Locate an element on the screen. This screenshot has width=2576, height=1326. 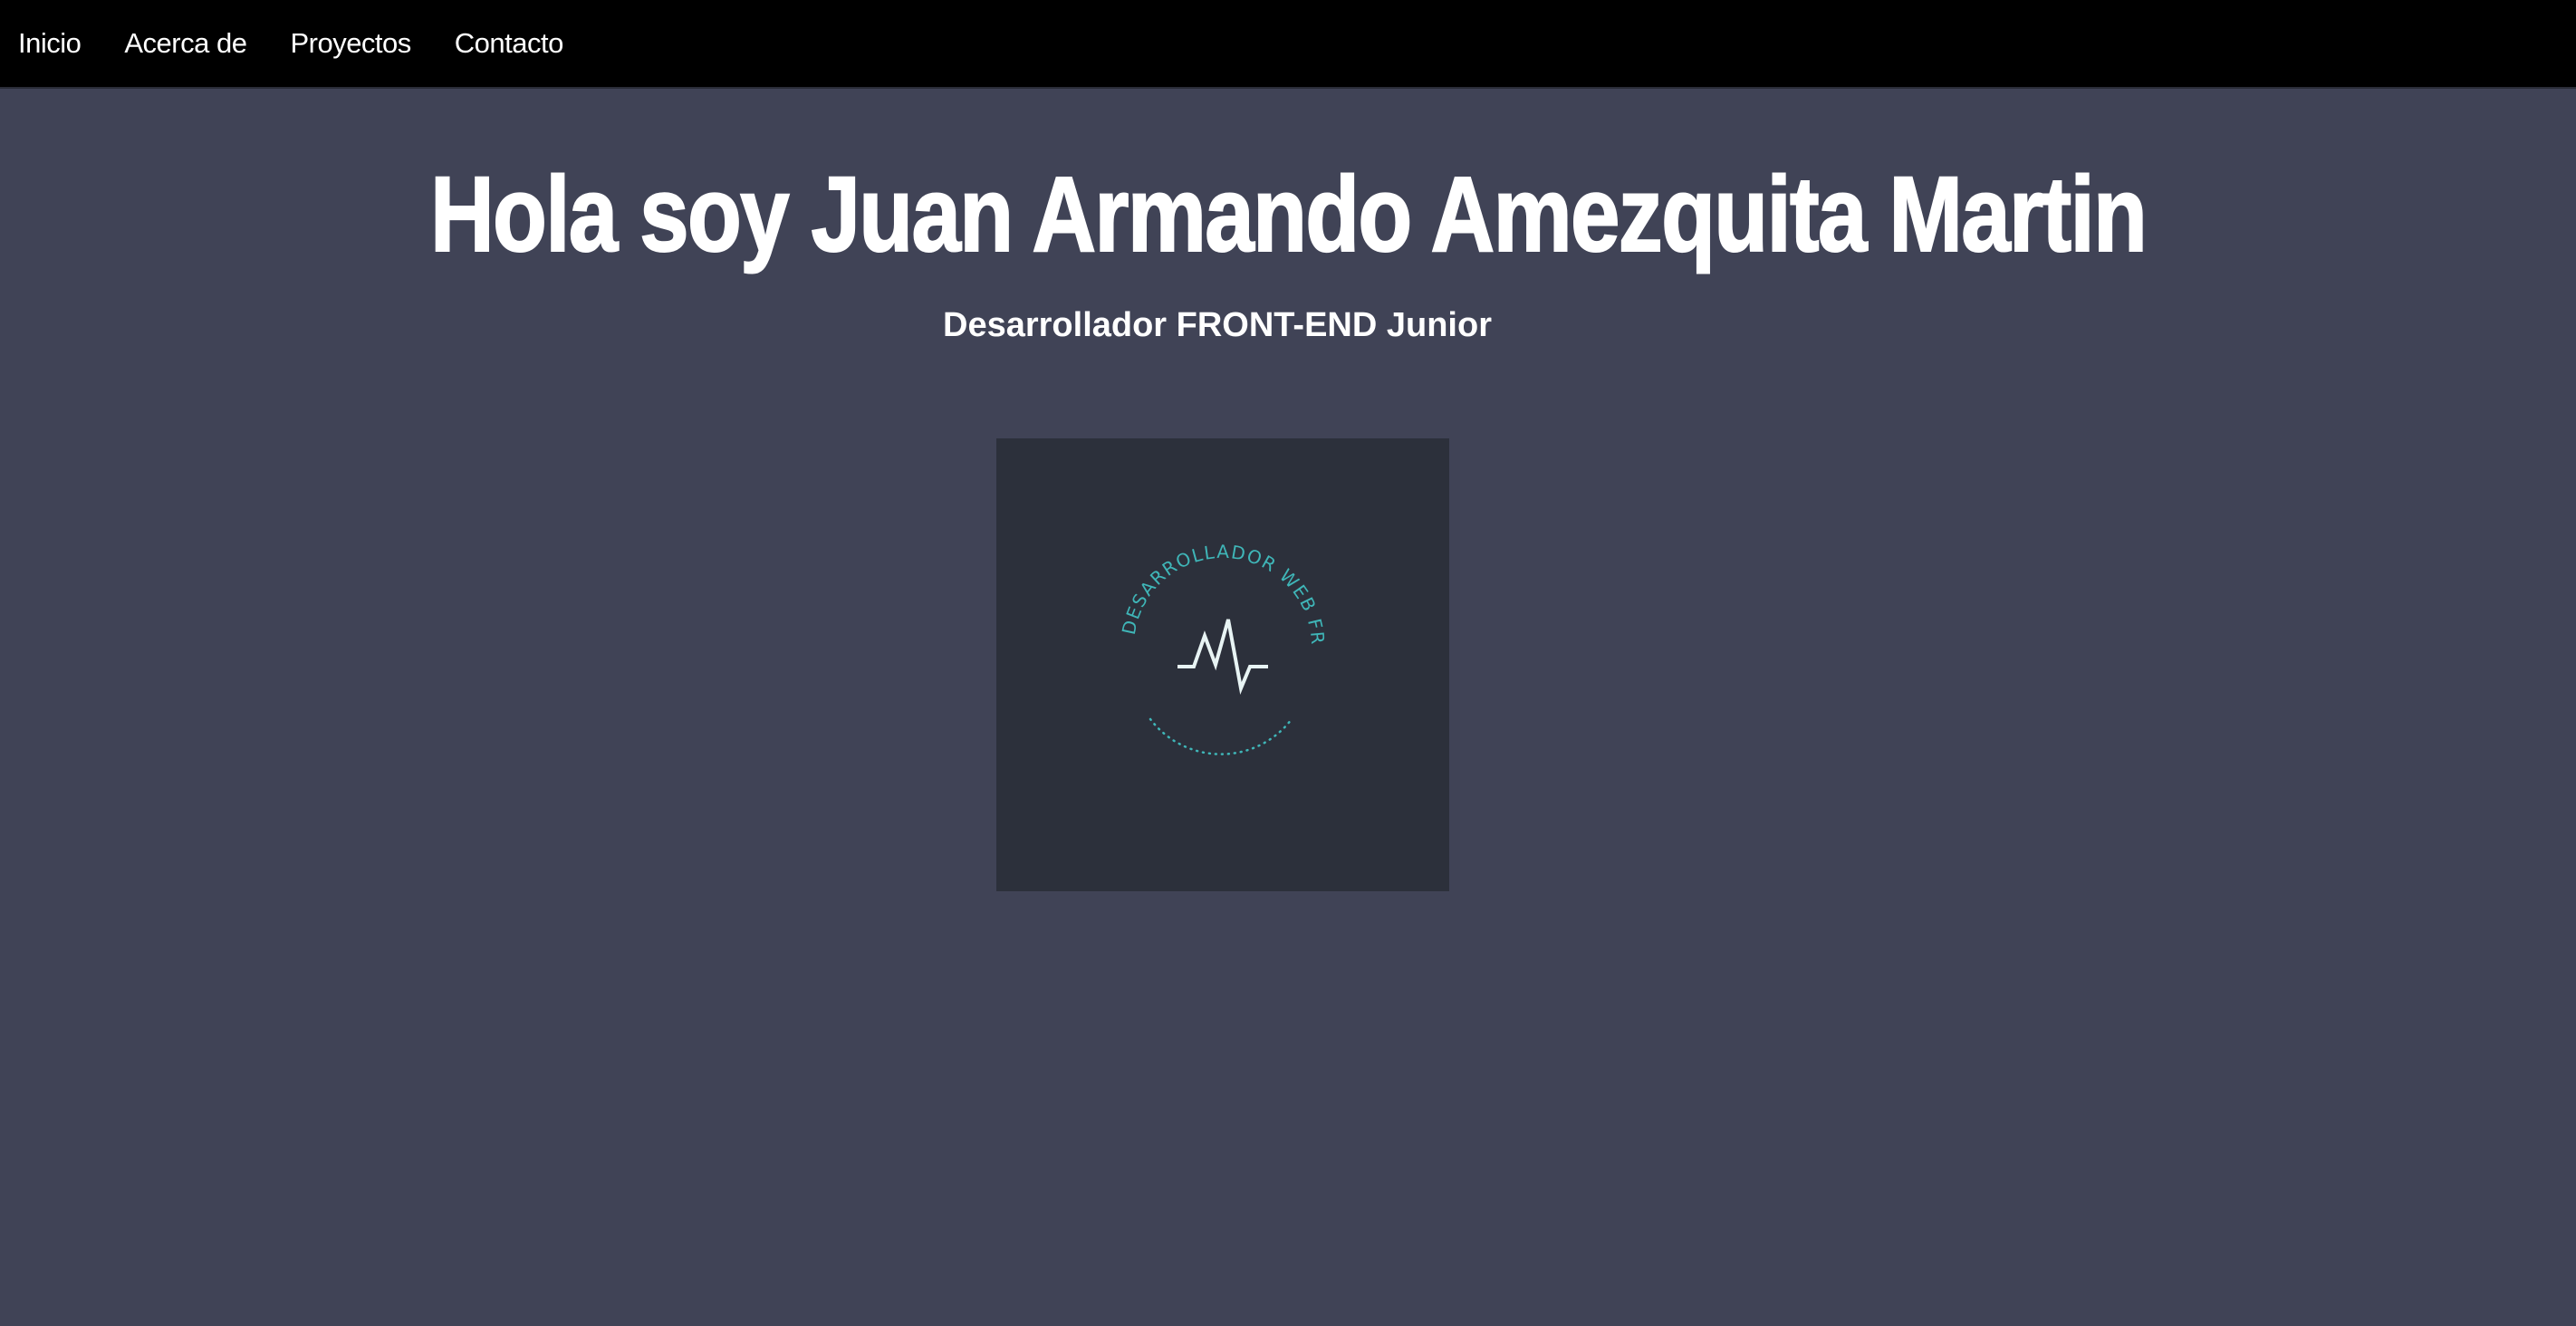
hero-title-text: Hola soy Juan Armando Amezquita Martin is located at coordinates (1288, 214).